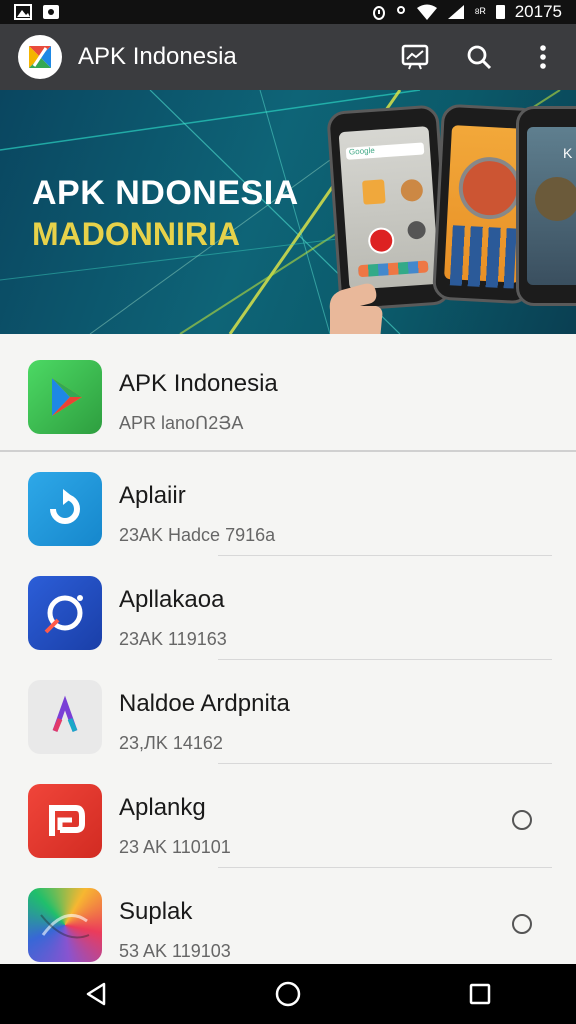  I want to click on app-subtitle: APR lanoՈ2ՅA, so click(181, 423).